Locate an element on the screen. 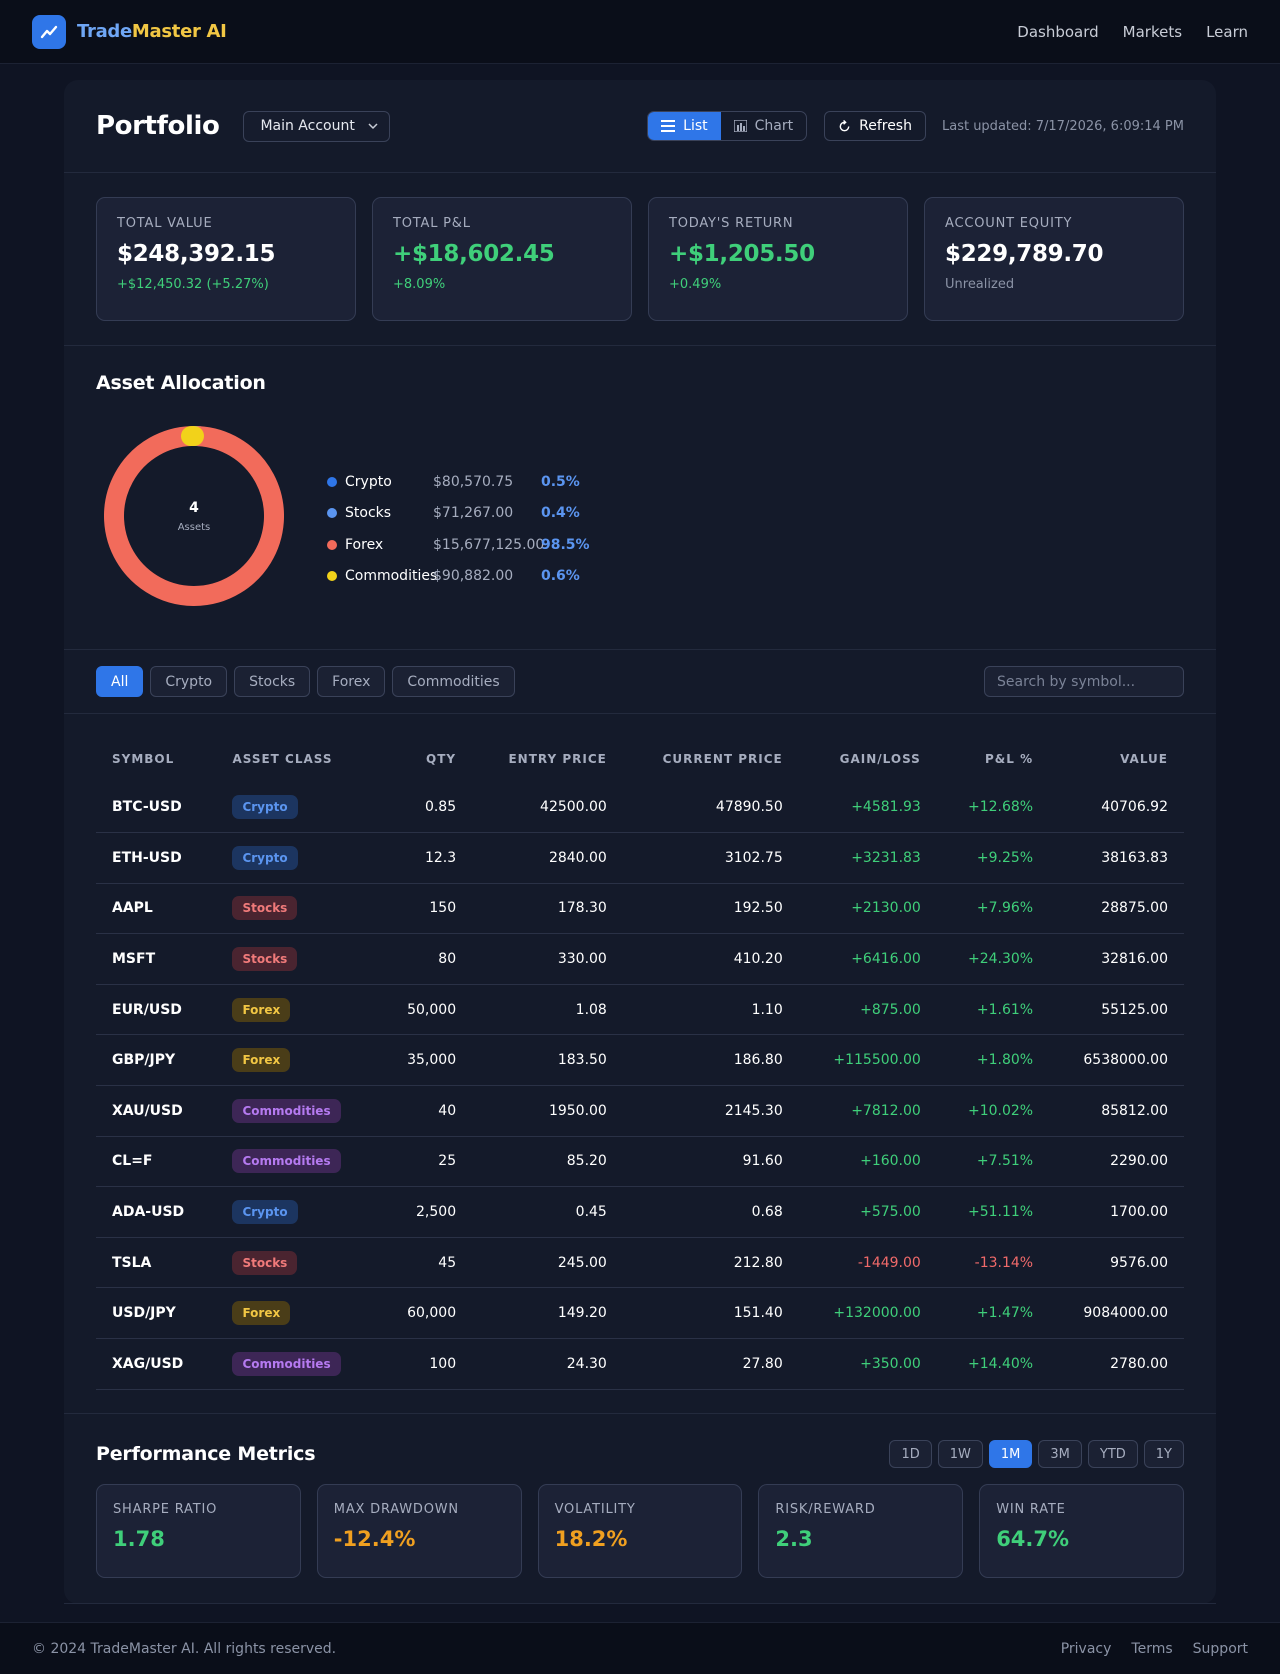 This screenshot has height=1674, width=1280. view-toggle: List Chart is located at coordinates (727, 126).